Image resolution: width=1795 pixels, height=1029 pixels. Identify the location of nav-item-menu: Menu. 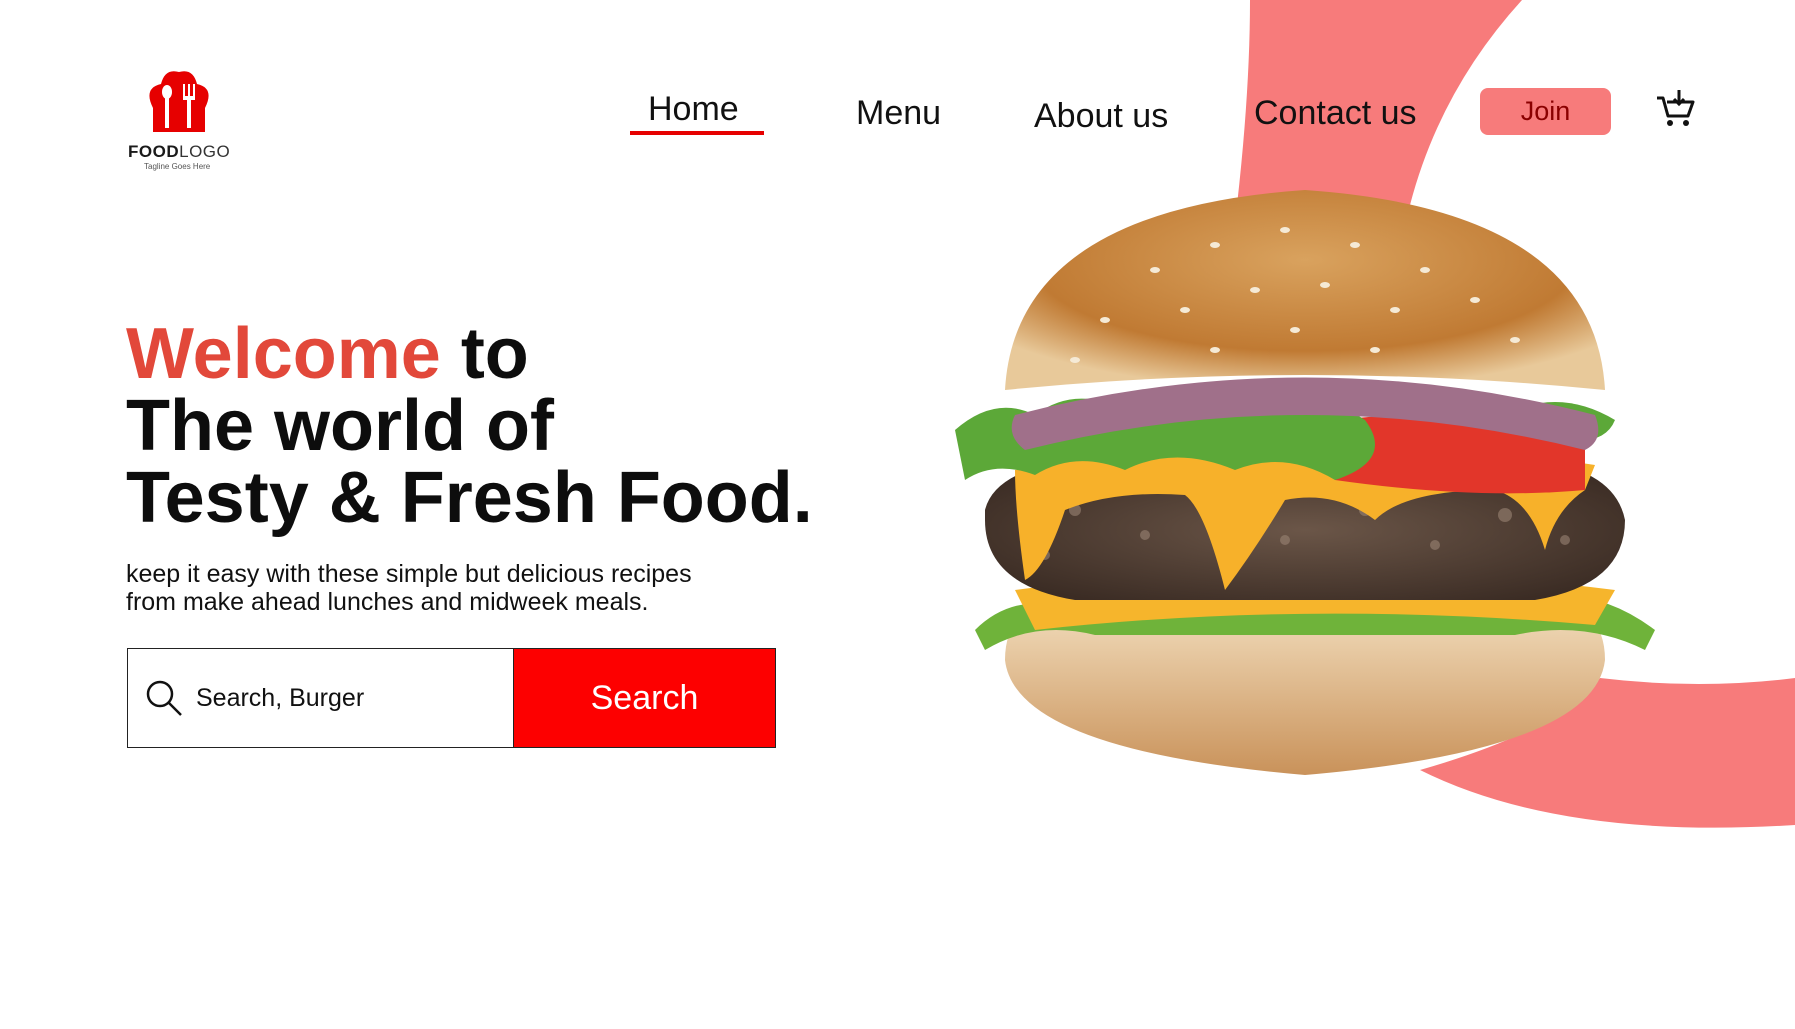
(898, 113).